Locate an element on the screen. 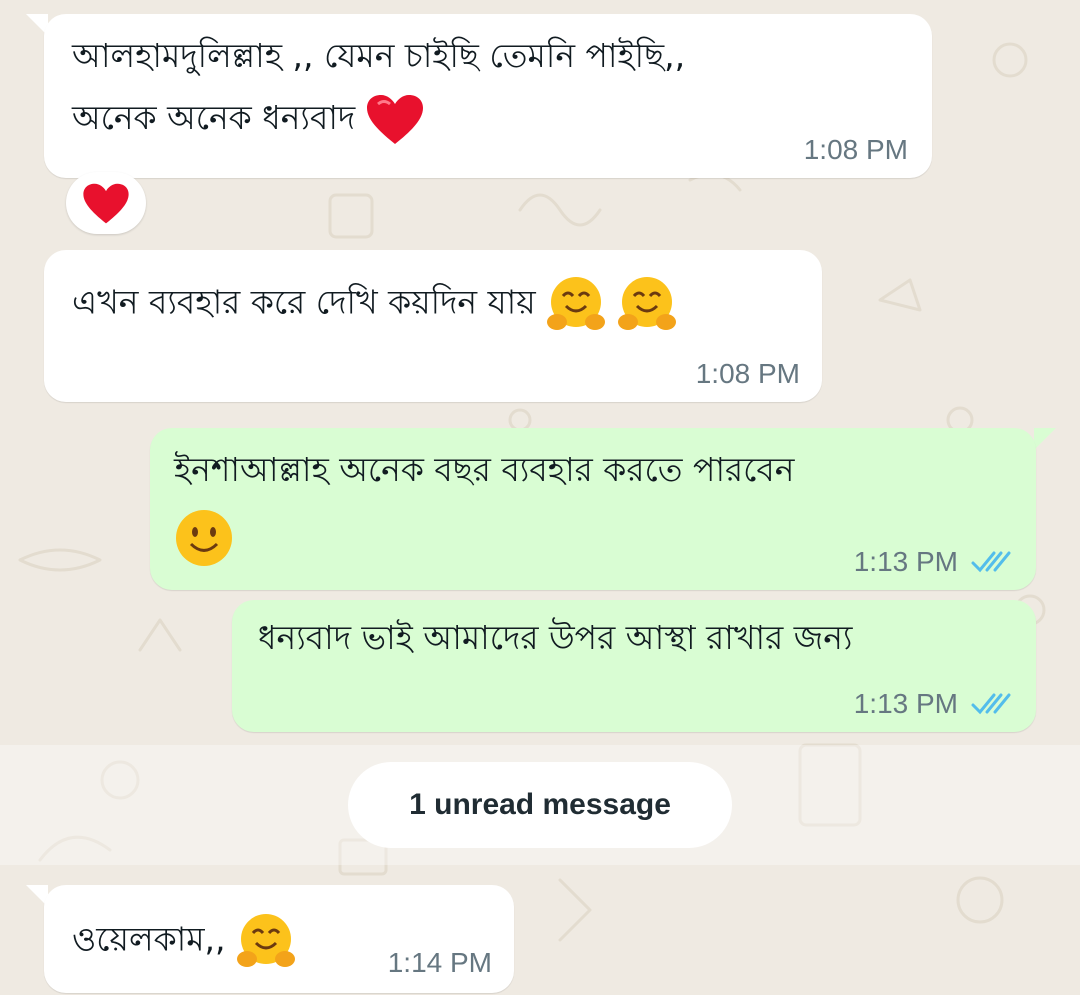  message-reaction is located at coordinates (106, 203).